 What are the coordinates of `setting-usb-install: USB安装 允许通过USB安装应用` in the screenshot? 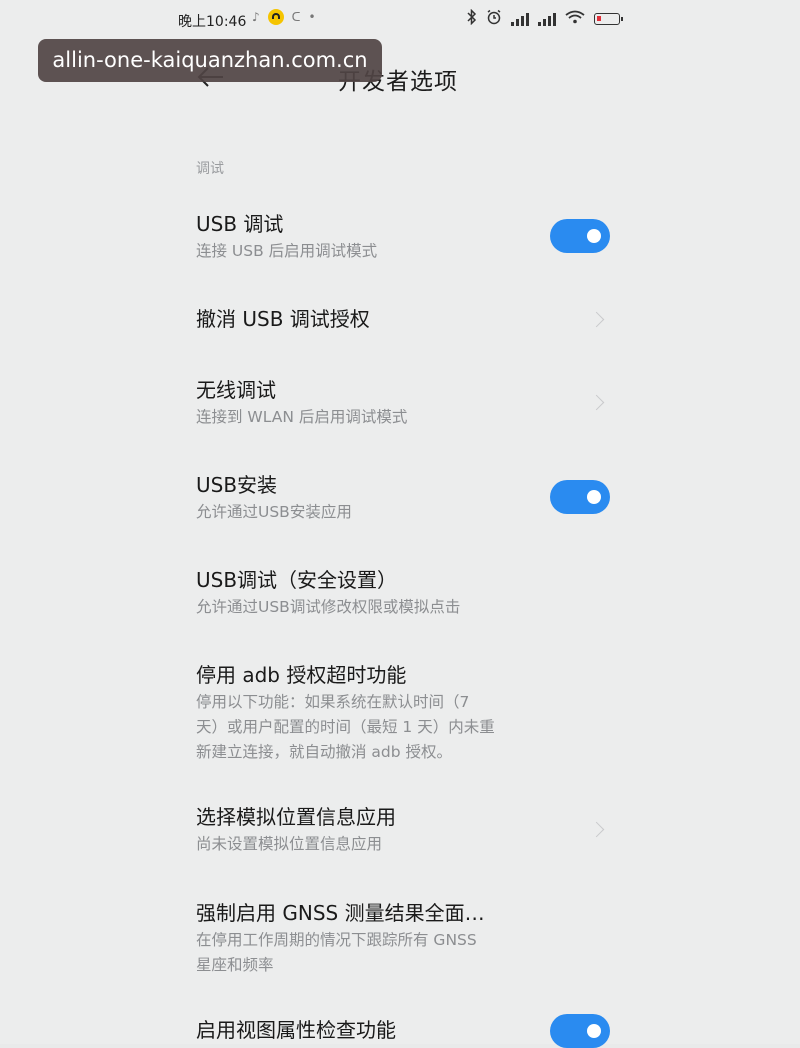 It's located at (403, 500).